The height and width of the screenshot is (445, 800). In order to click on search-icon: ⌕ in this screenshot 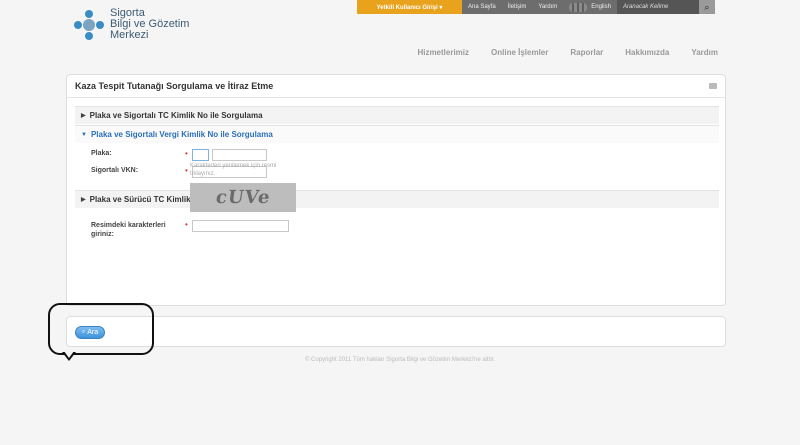, I will do `click(707, 6)`.